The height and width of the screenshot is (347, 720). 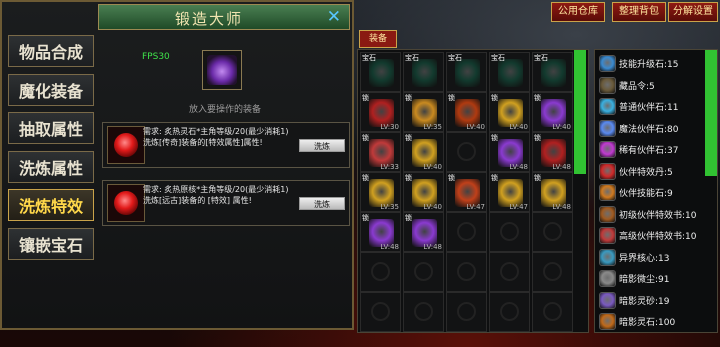 I want to click on material-item: 高级伙伴特效书:10, so click(x=656, y=236).